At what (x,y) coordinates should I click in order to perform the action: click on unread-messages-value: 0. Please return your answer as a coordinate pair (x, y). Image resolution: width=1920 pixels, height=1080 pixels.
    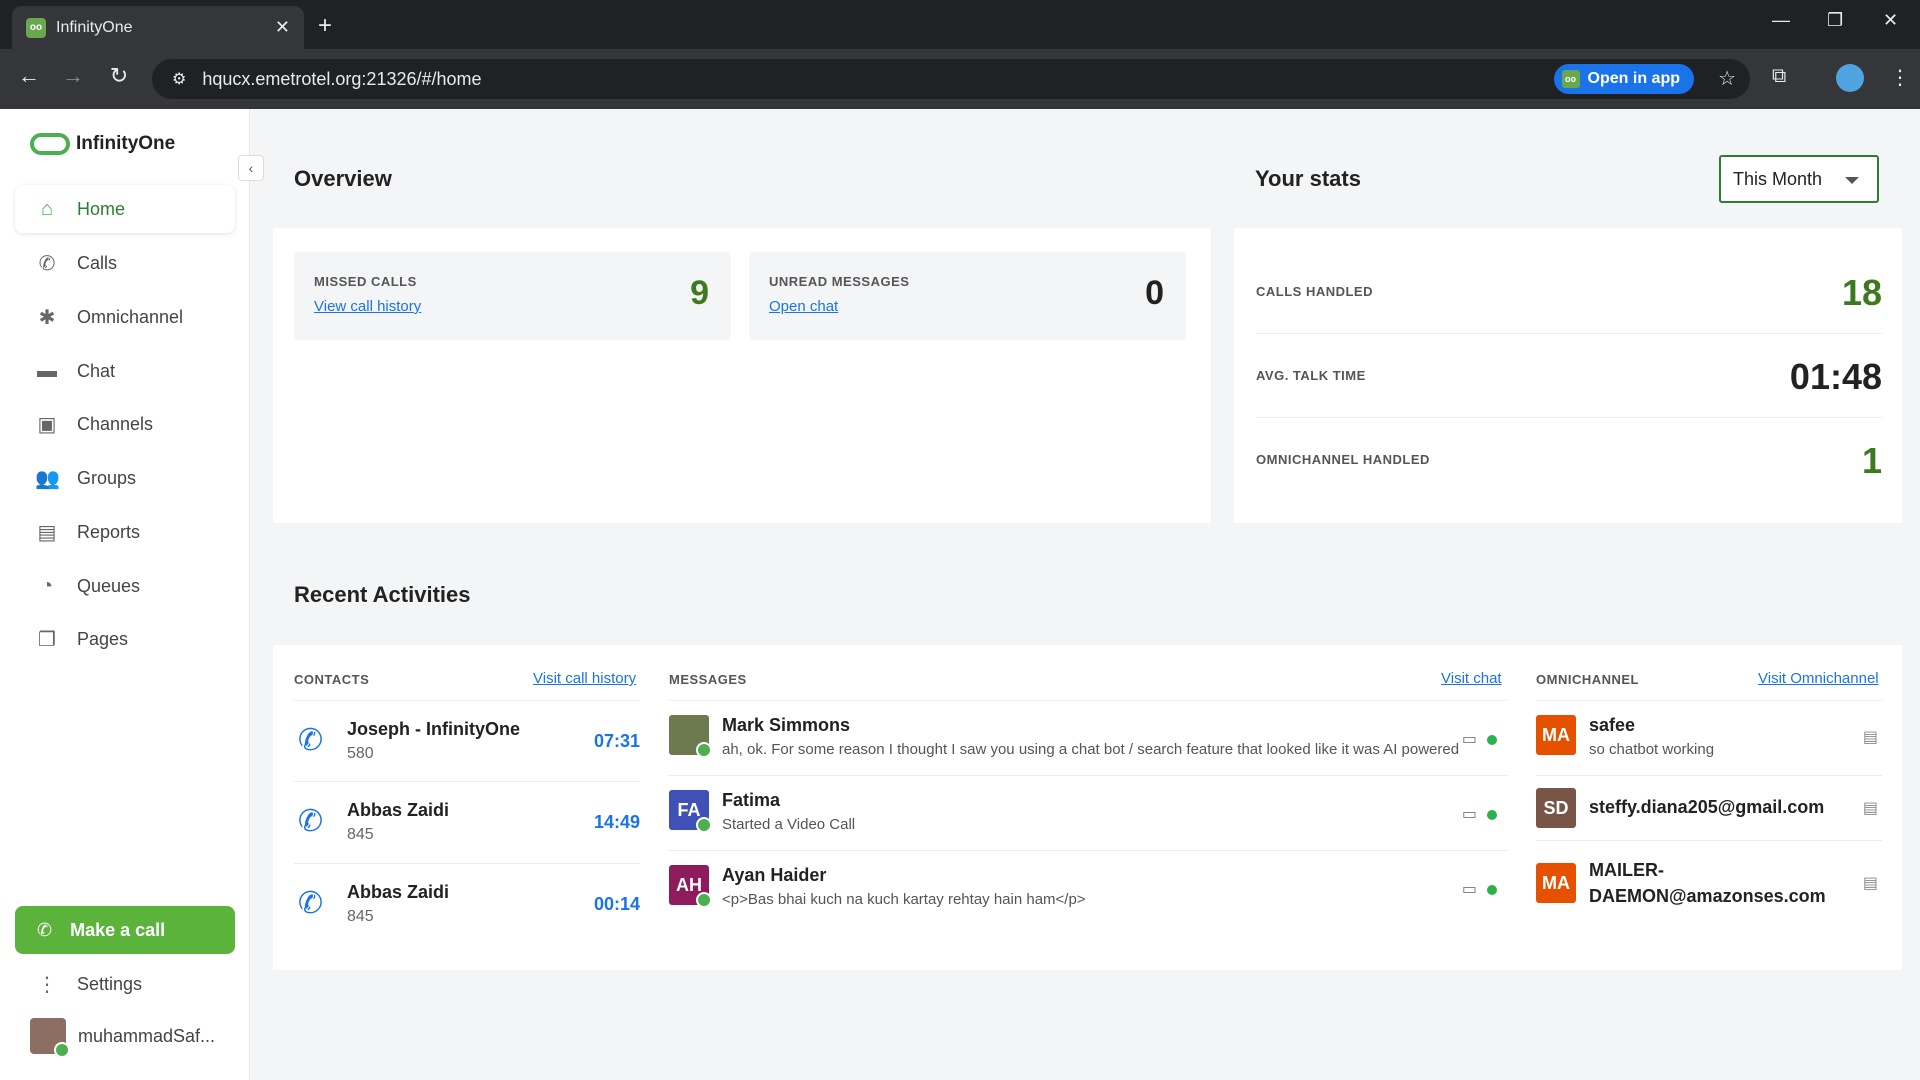
    Looking at the image, I should click on (1154, 293).